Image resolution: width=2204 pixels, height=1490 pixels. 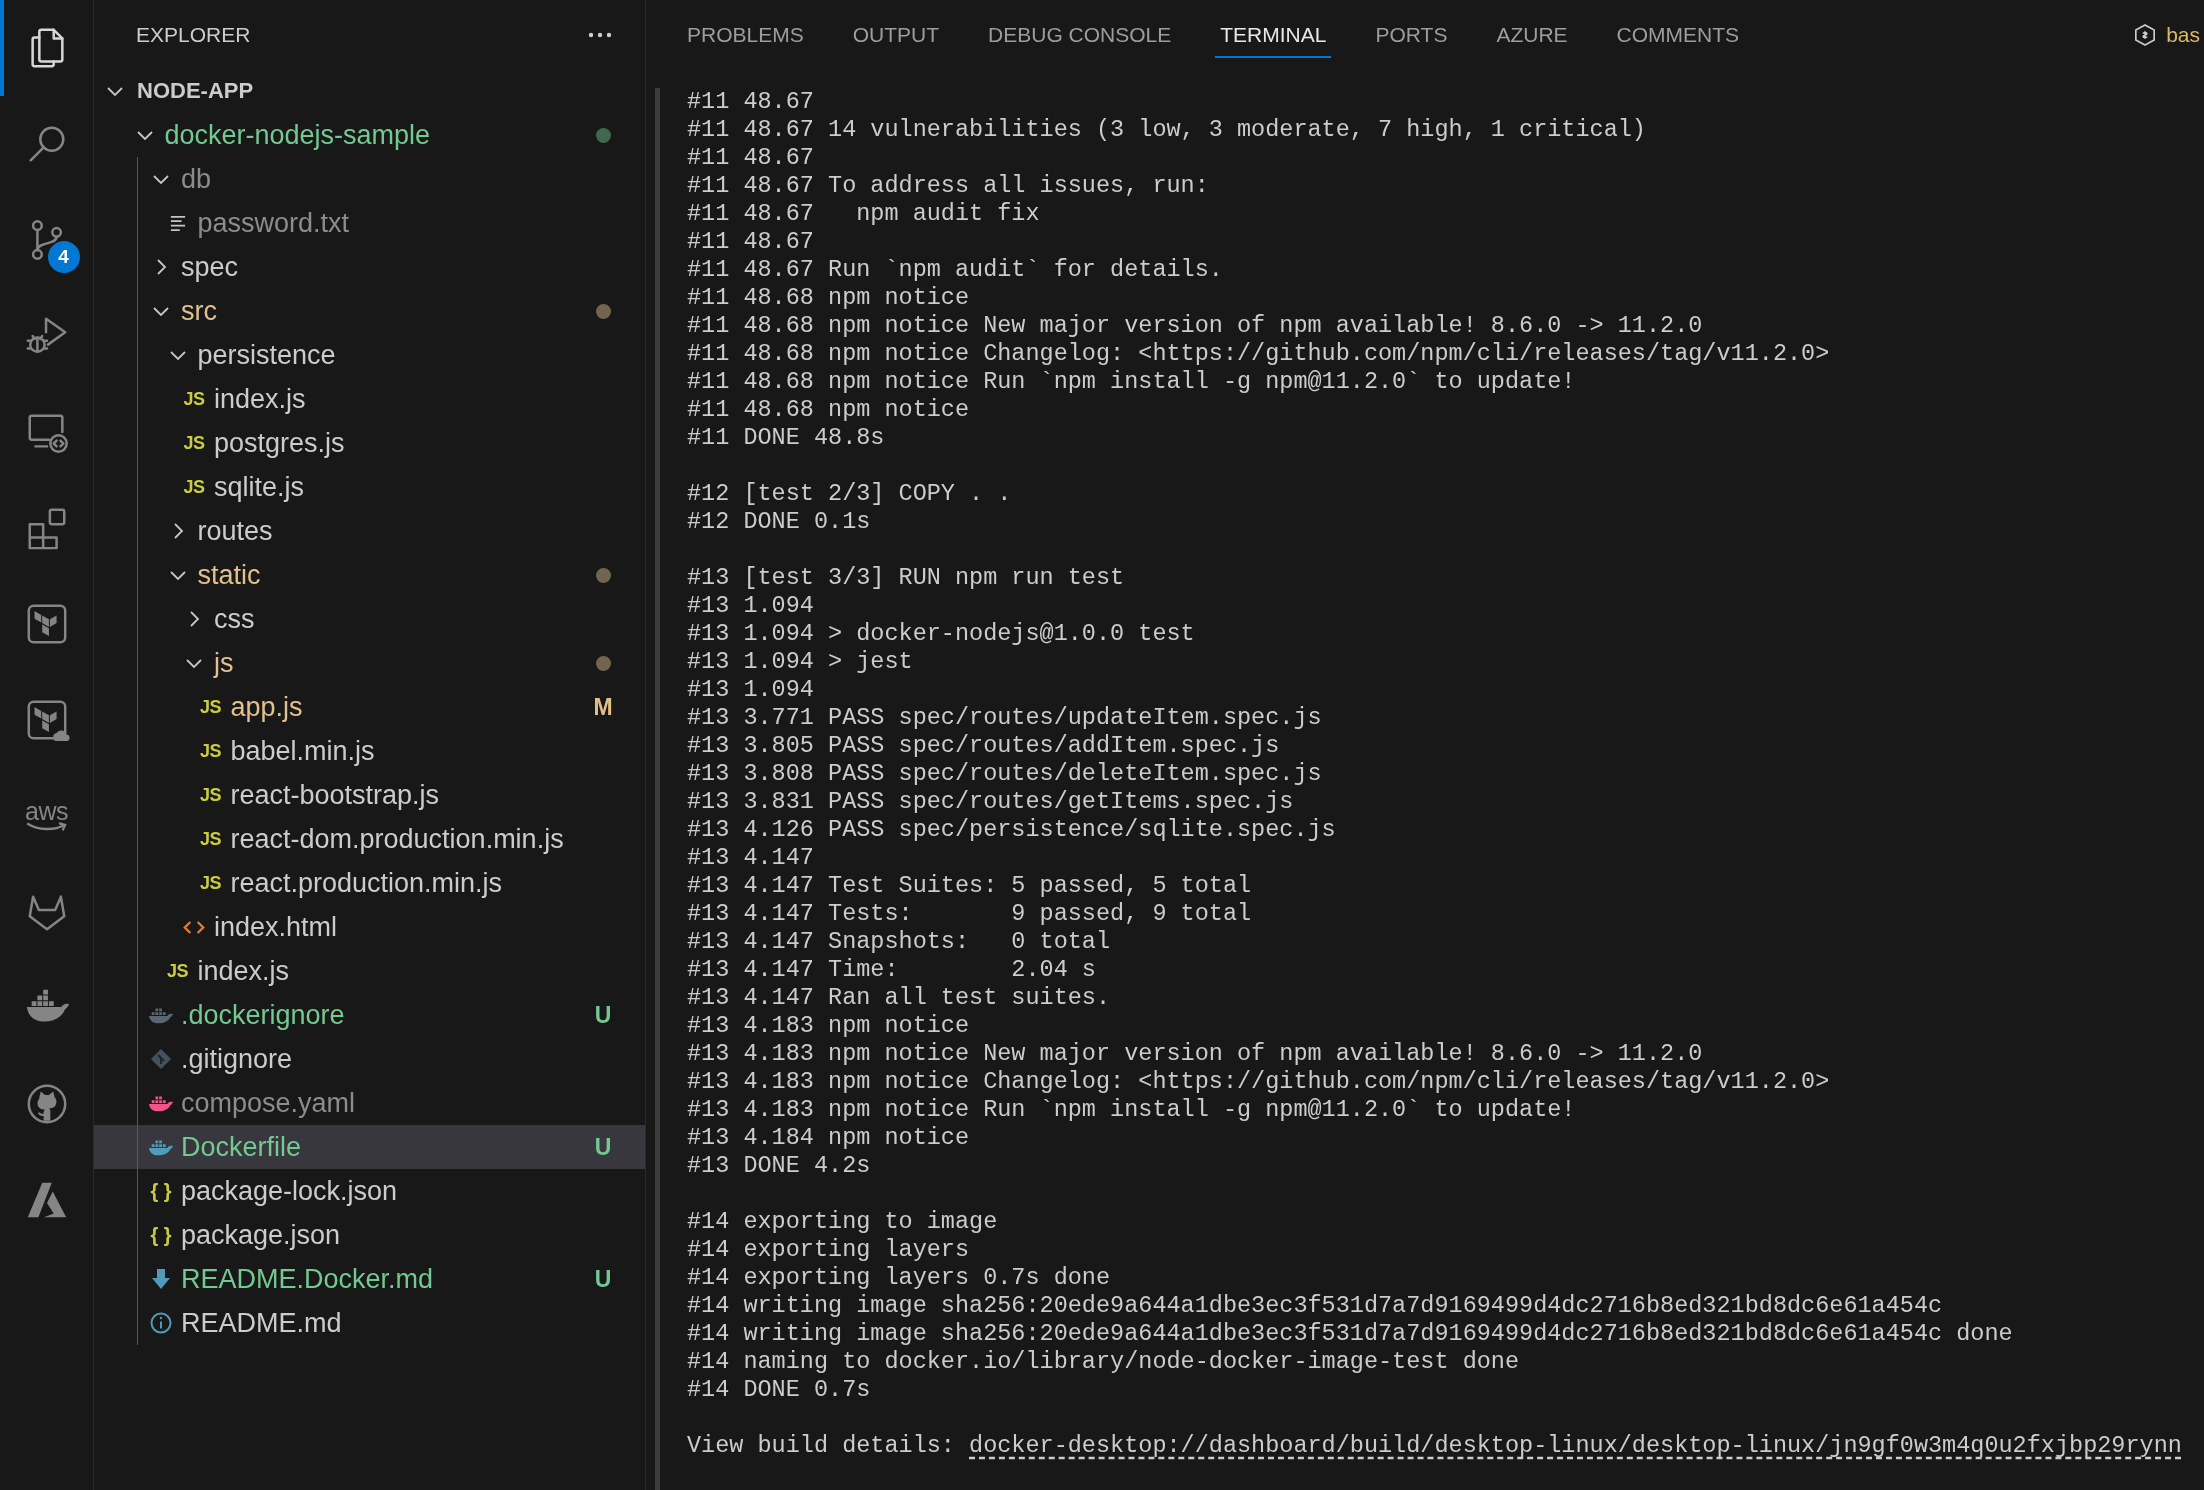 I want to click on panel-tab: COMMENTS, so click(x=1678, y=29).